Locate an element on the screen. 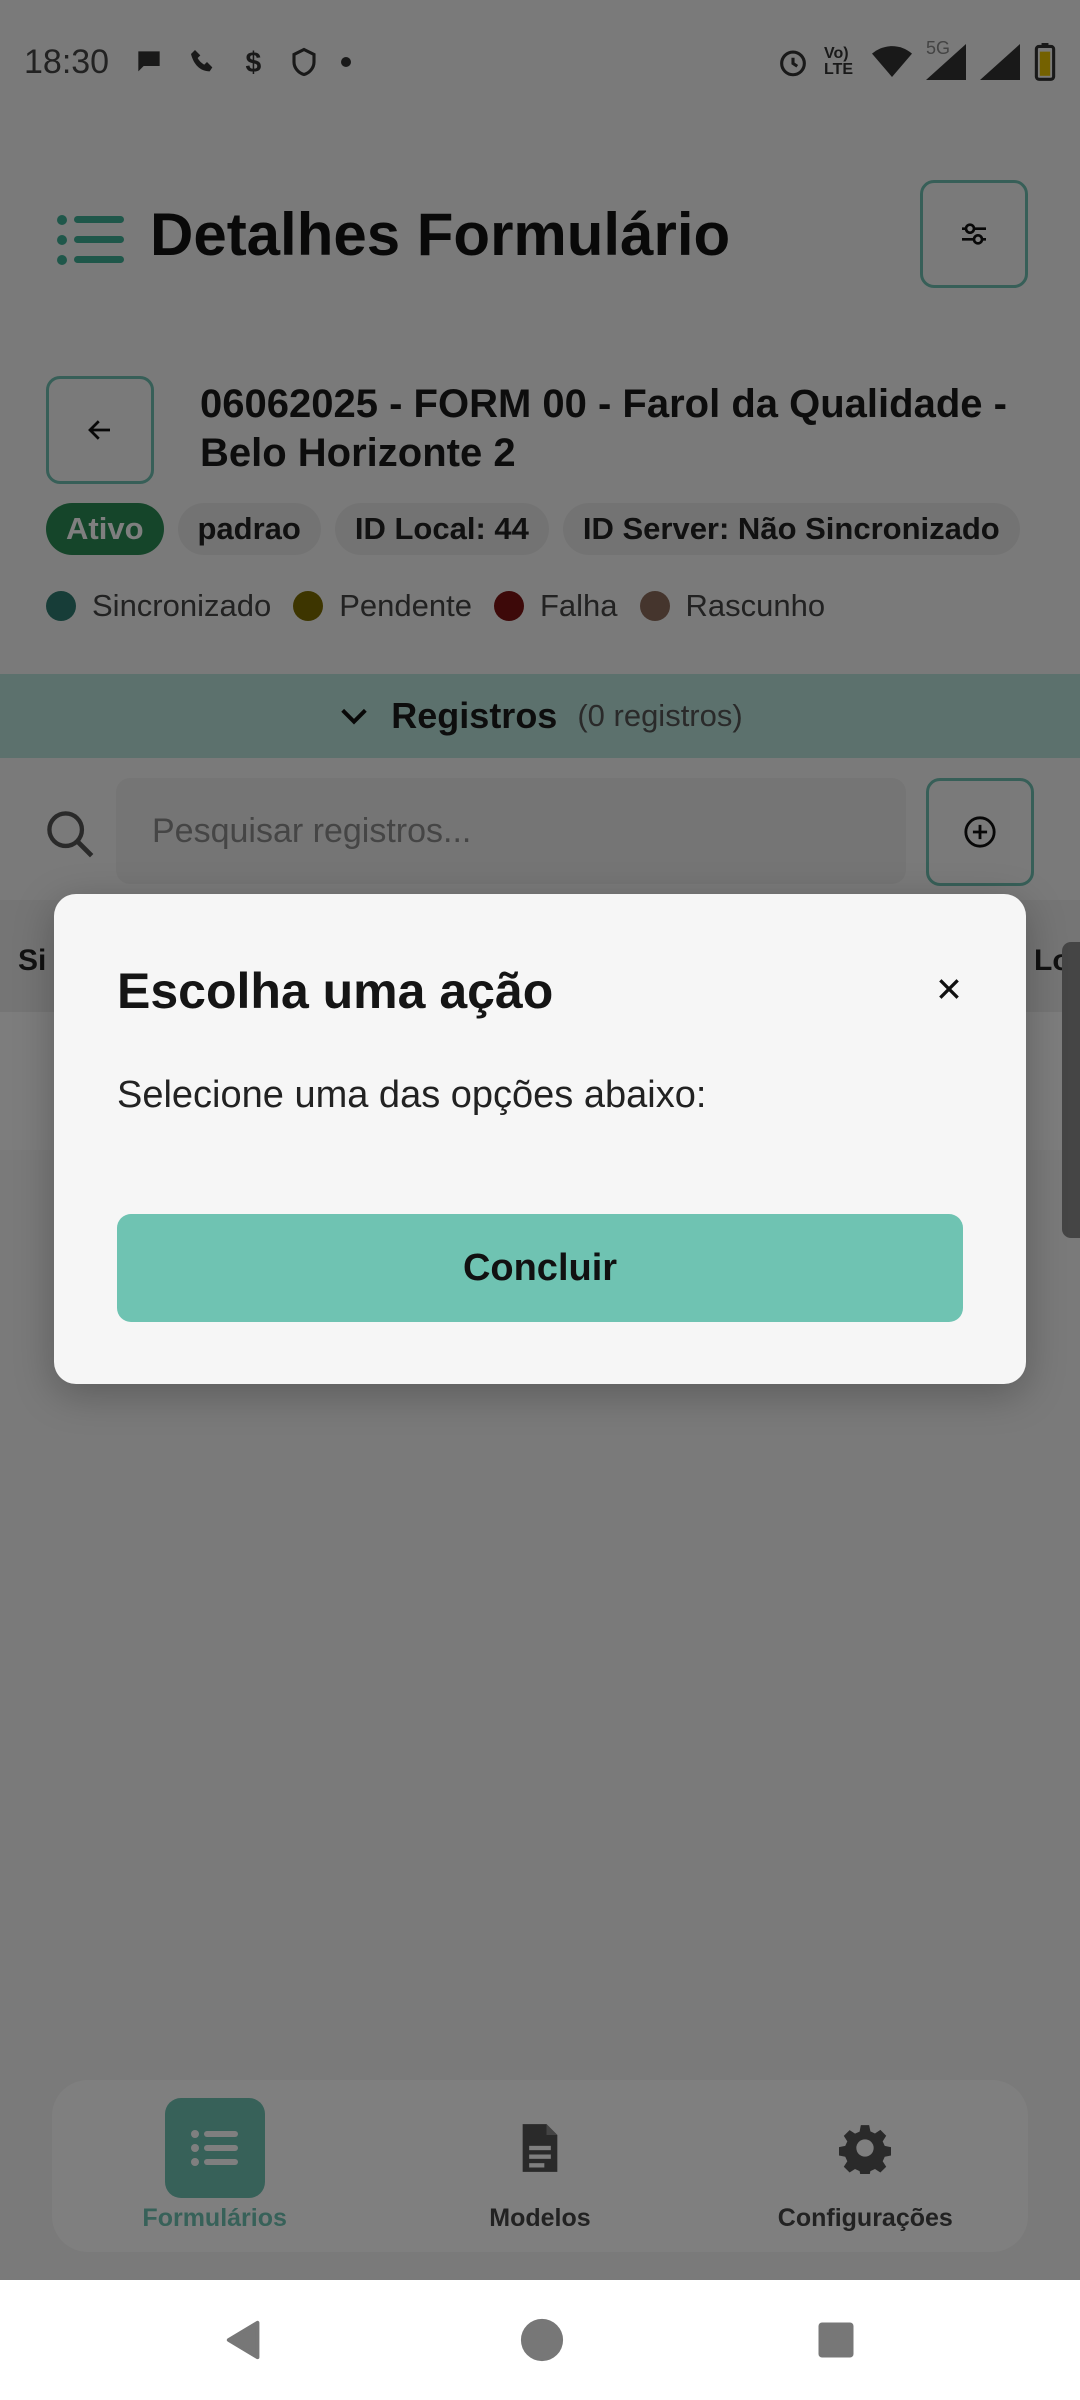  dialog-title: Escolha uma ação is located at coordinates (335, 991).